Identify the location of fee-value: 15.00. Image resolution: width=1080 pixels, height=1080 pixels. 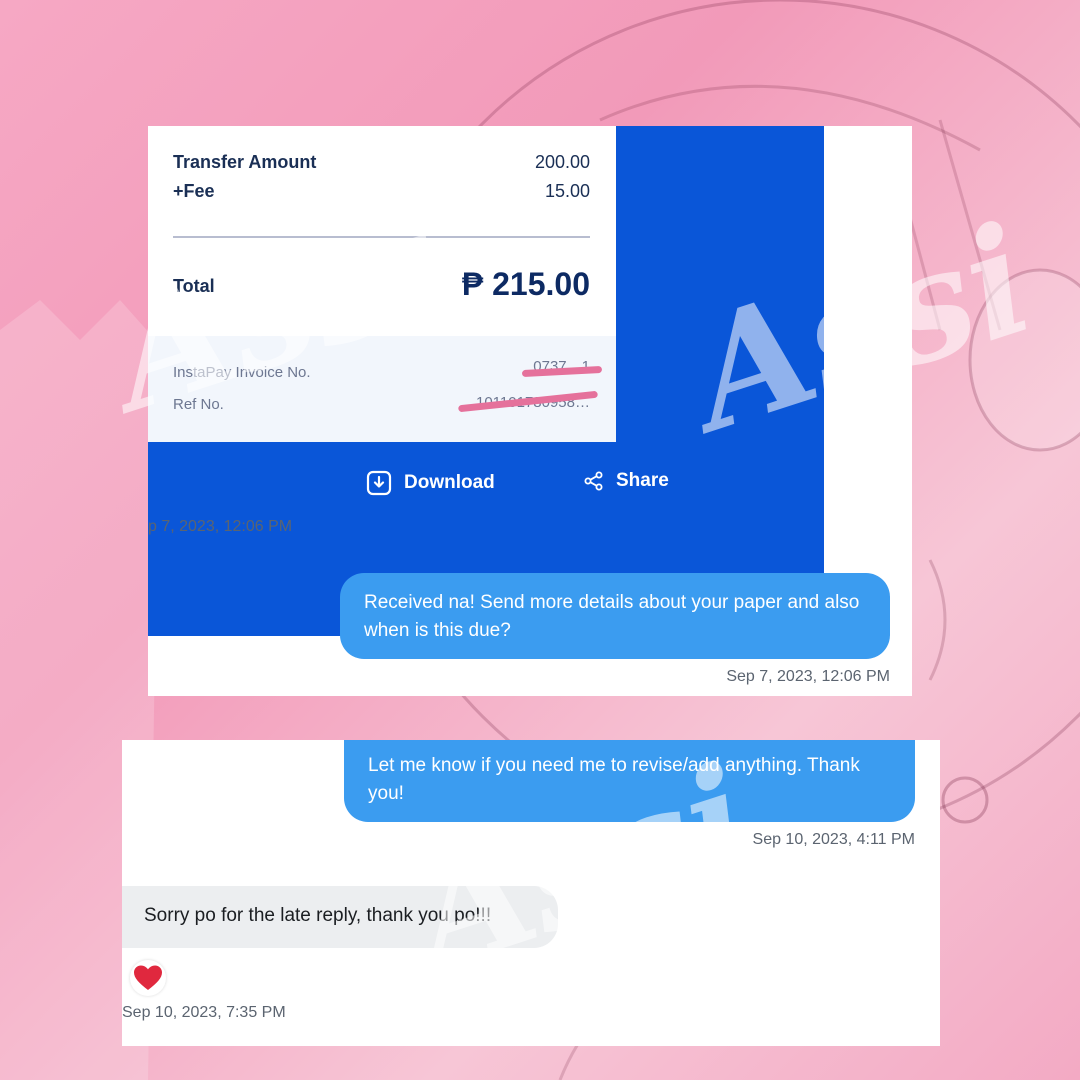
(567, 191).